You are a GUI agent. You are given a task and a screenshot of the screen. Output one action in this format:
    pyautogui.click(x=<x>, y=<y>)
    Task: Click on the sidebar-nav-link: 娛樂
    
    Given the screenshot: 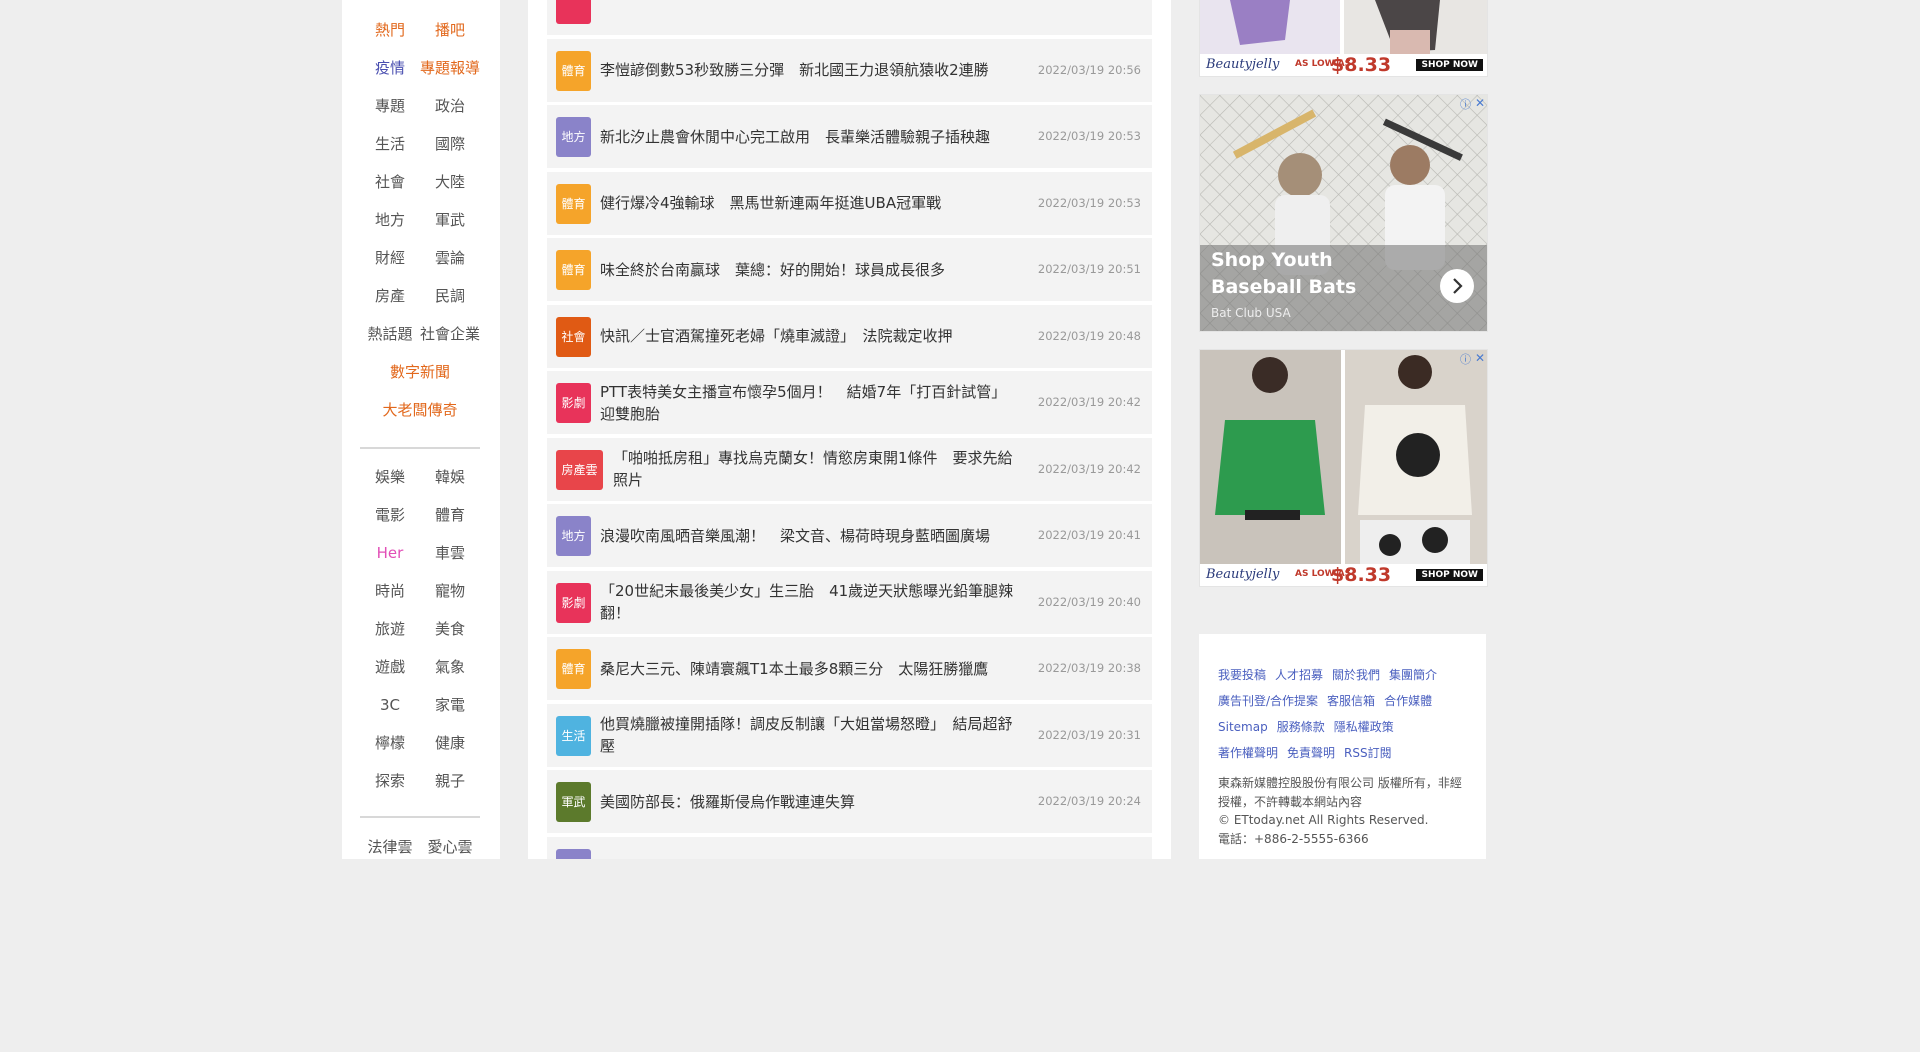 What is the action you would take?
    pyautogui.click(x=390, y=477)
    